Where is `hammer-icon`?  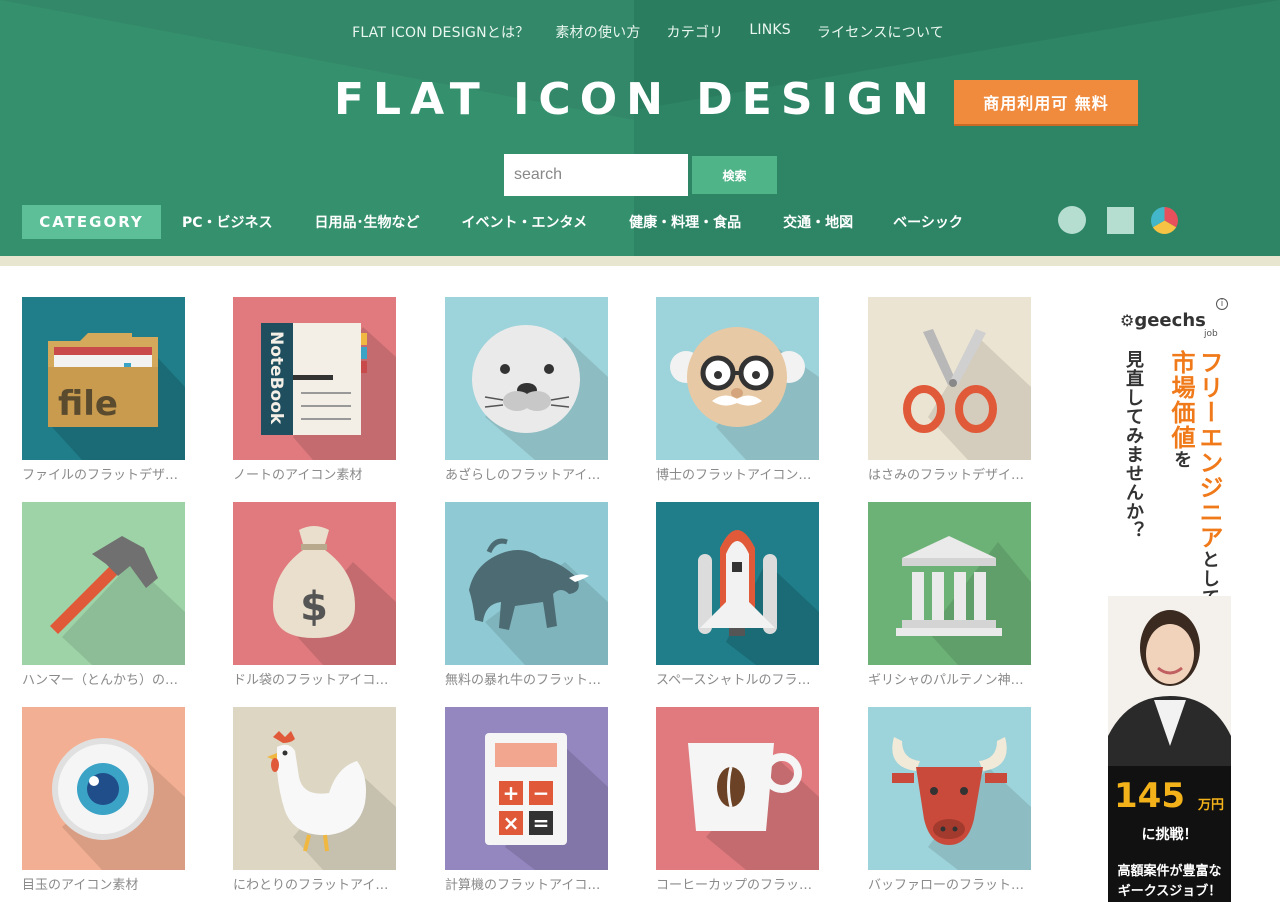
hammer-icon is located at coordinates (103, 583).